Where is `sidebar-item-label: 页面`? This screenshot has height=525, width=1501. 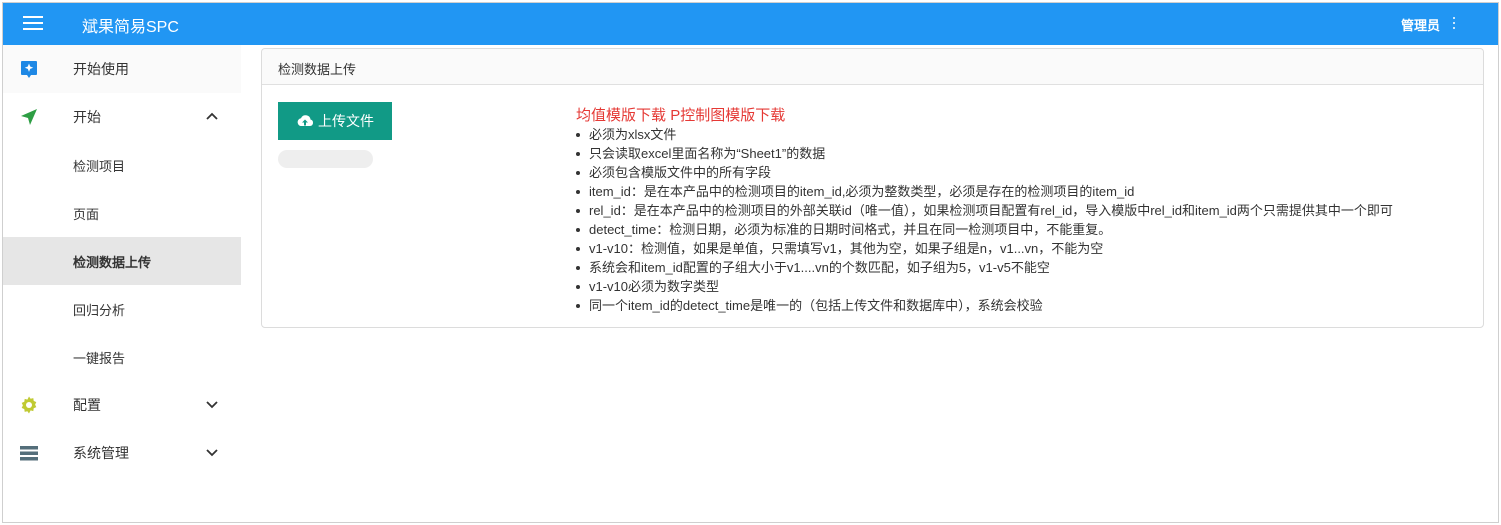
sidebar-item-label: 页面 is located at coordinates (86, 214).